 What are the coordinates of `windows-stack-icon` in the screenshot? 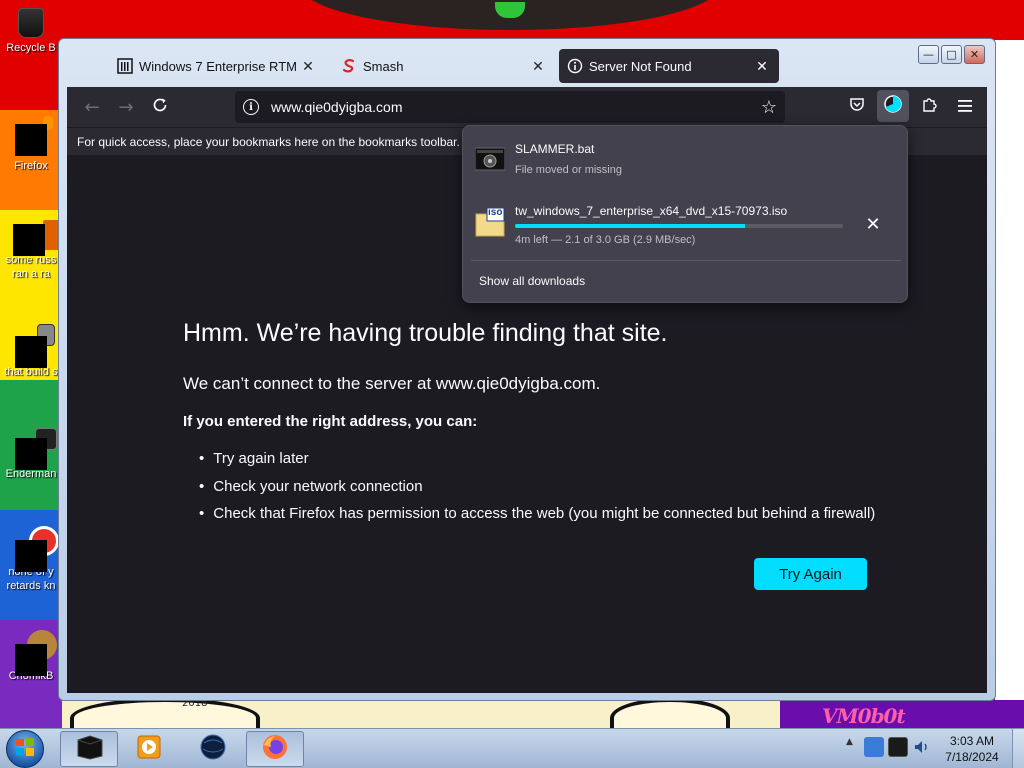 It's located at (35, 346).